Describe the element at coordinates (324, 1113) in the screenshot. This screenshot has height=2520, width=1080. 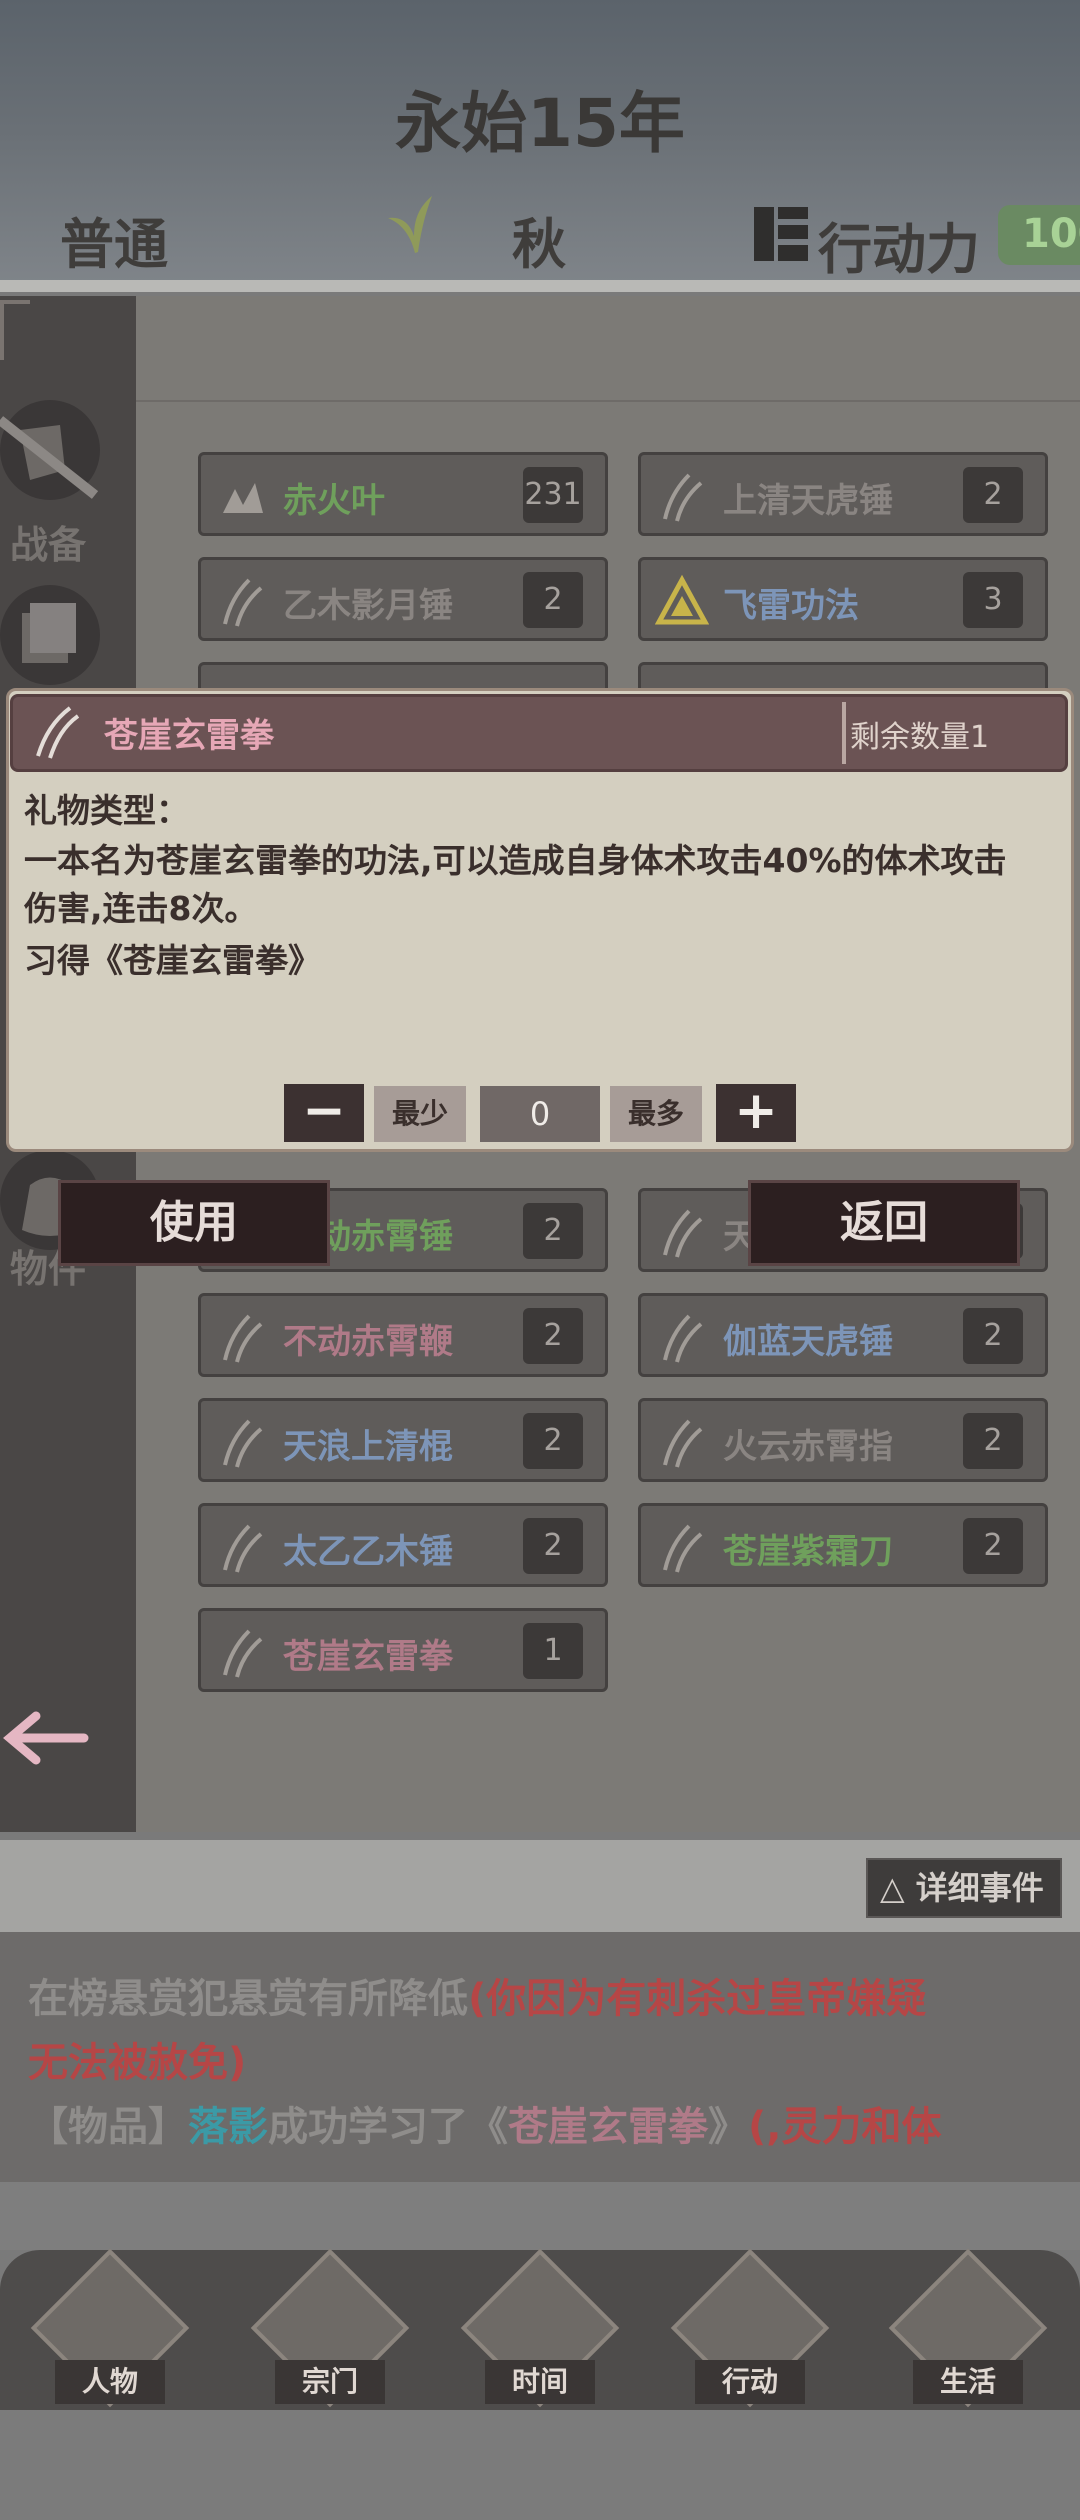
I see `decrease-button: −` at that location.